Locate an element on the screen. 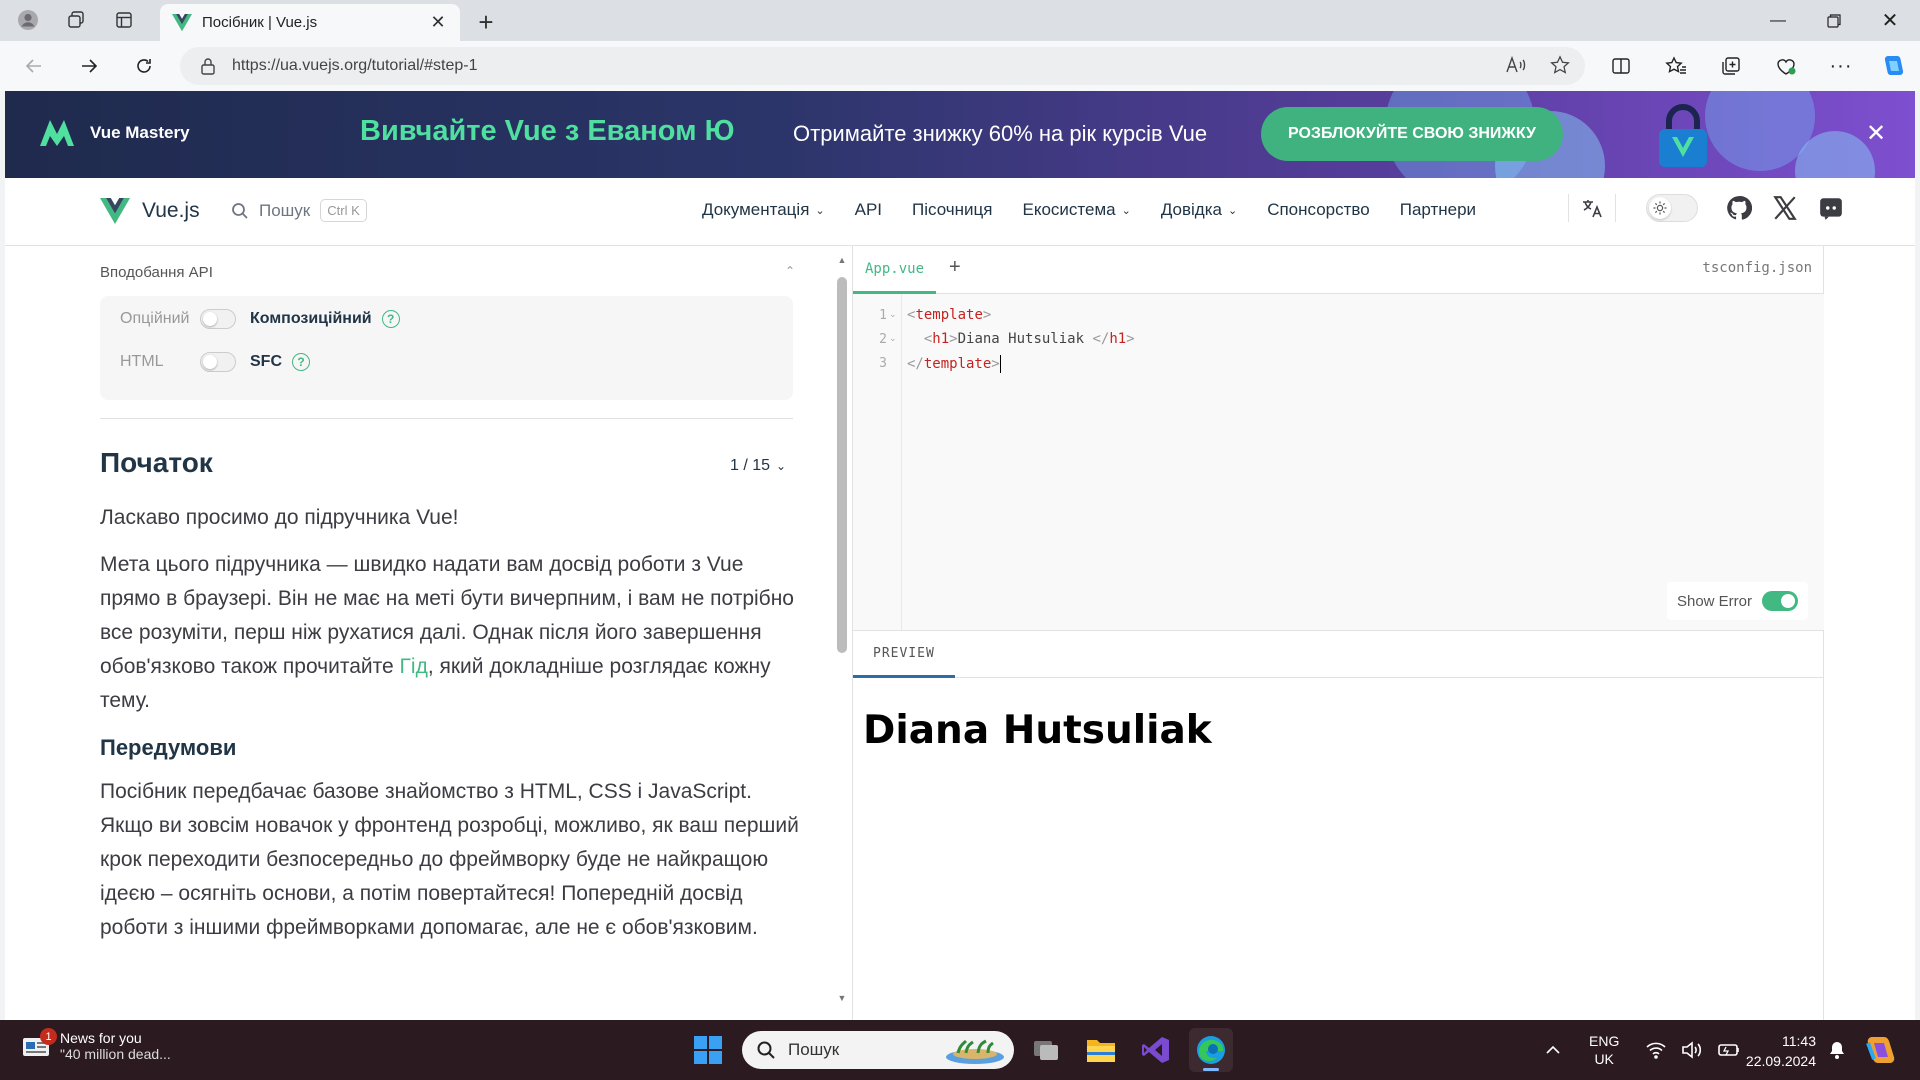 This screenshot has height=1080, width=1920. minimize-icon: — is located at coordinates (1778, 20).